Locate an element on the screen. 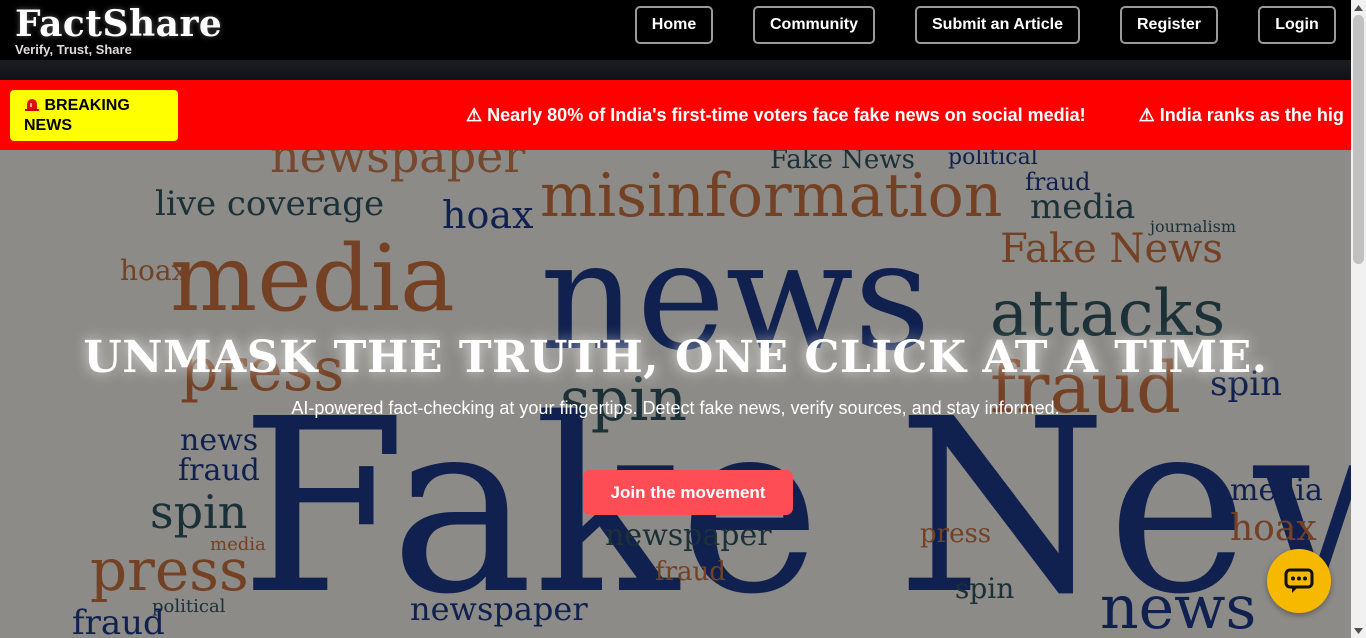 The height and width of the screenshot is (638, 1366). page-scrollbar is located at coordinates (1358, 319).